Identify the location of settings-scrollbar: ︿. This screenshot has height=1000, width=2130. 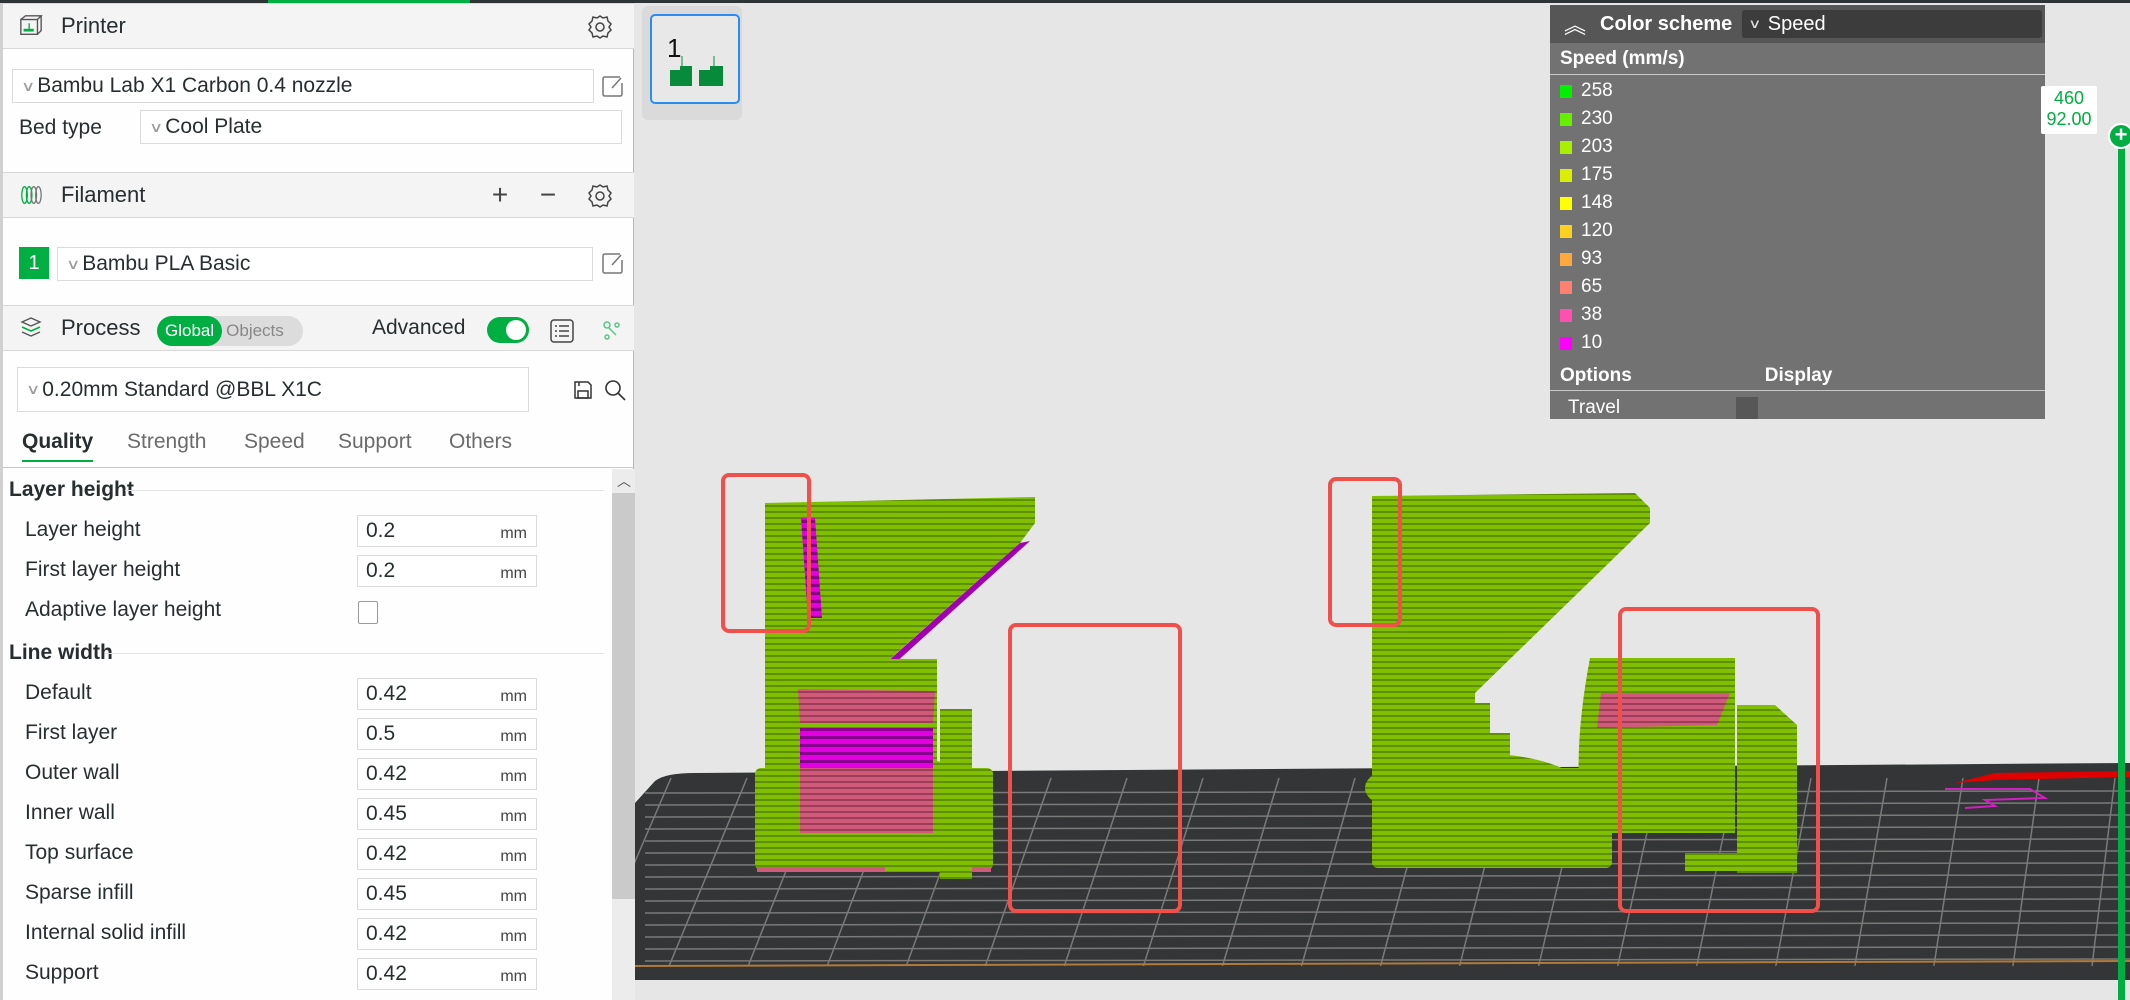
(624, 734).